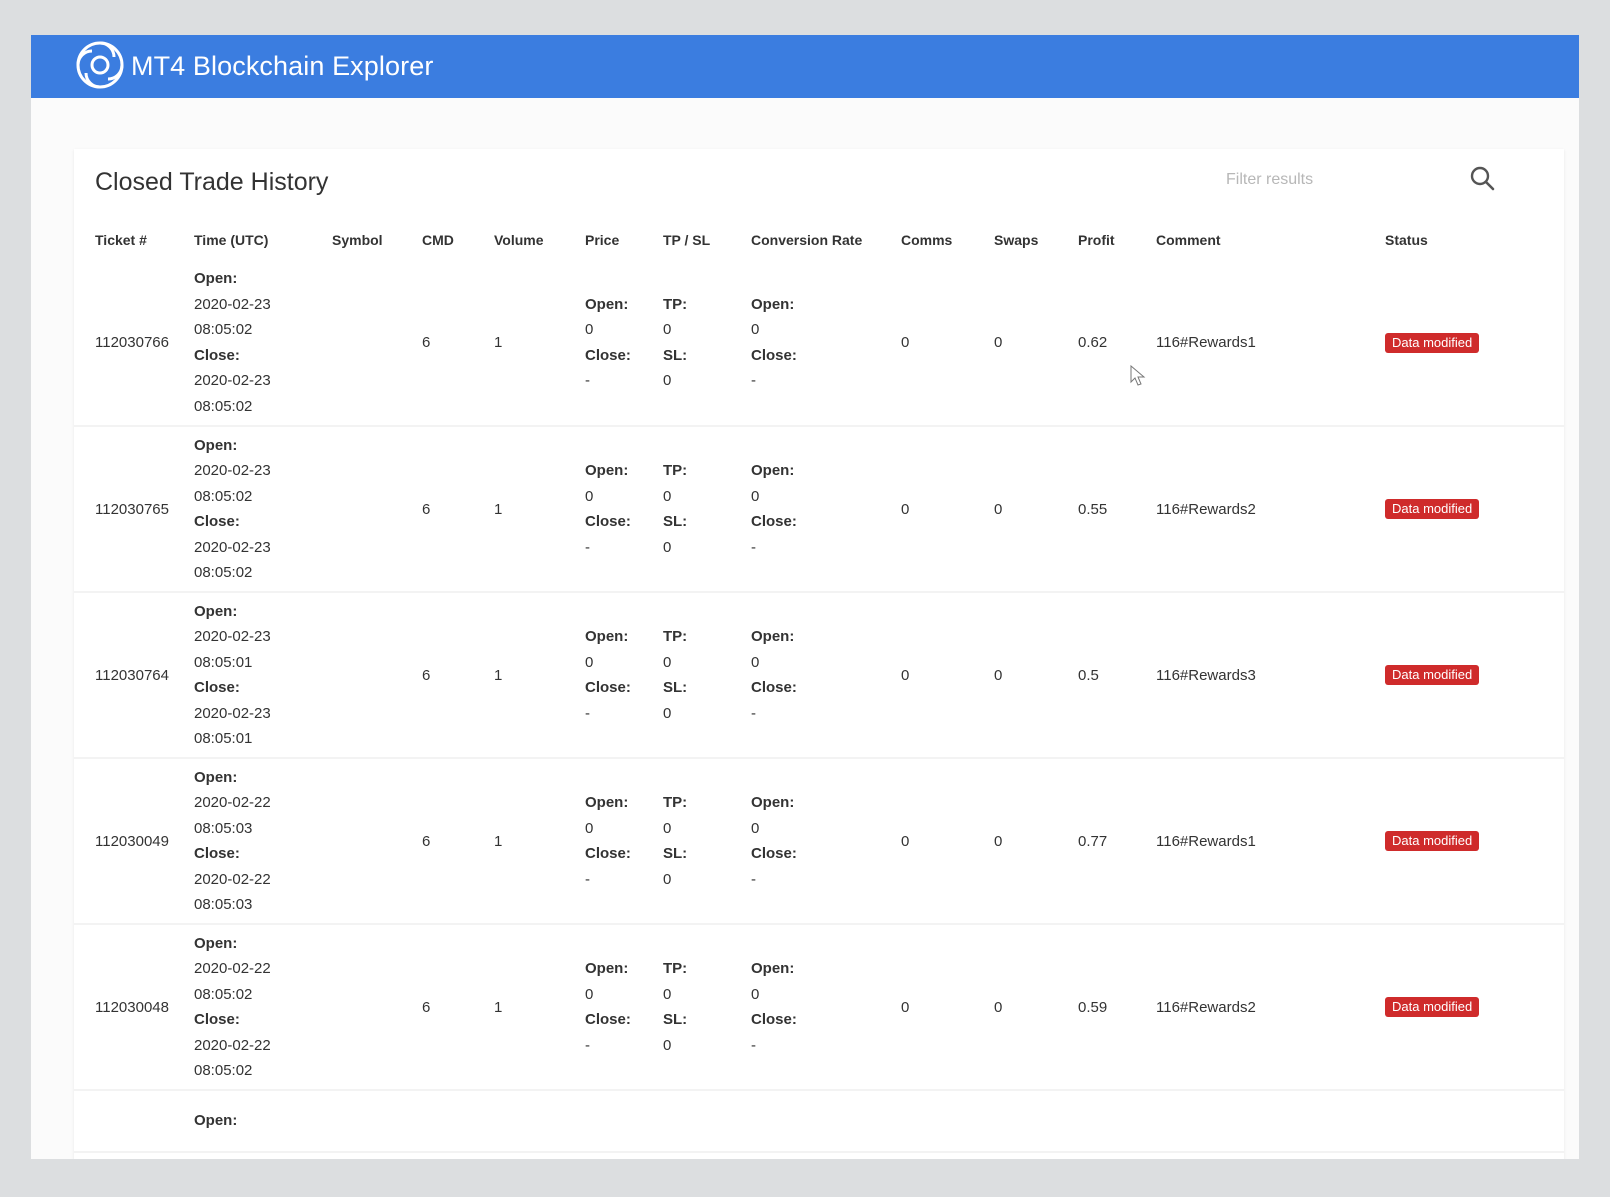  I want to click on close-date: 2020-02-22, so click(232, 1045).